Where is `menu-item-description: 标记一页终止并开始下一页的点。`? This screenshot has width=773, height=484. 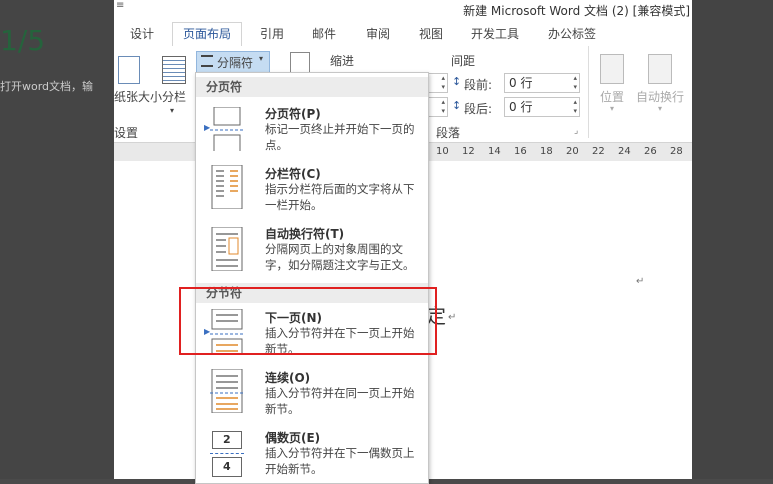
menu-item-description: 标记一页终止并开始下一页的点。 is located at coordinates (340, 137).